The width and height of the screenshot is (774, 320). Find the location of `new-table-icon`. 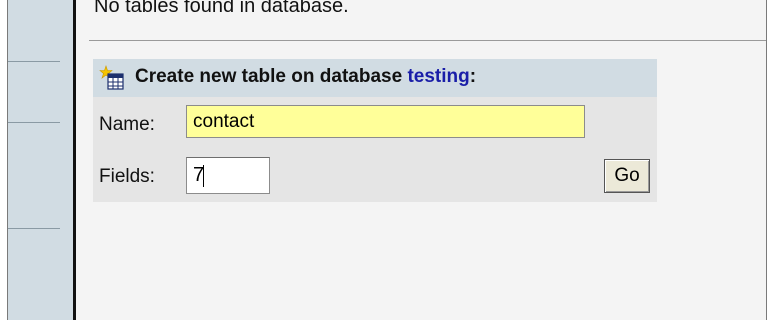

new-table-icon is located at coordinates (111, 77).